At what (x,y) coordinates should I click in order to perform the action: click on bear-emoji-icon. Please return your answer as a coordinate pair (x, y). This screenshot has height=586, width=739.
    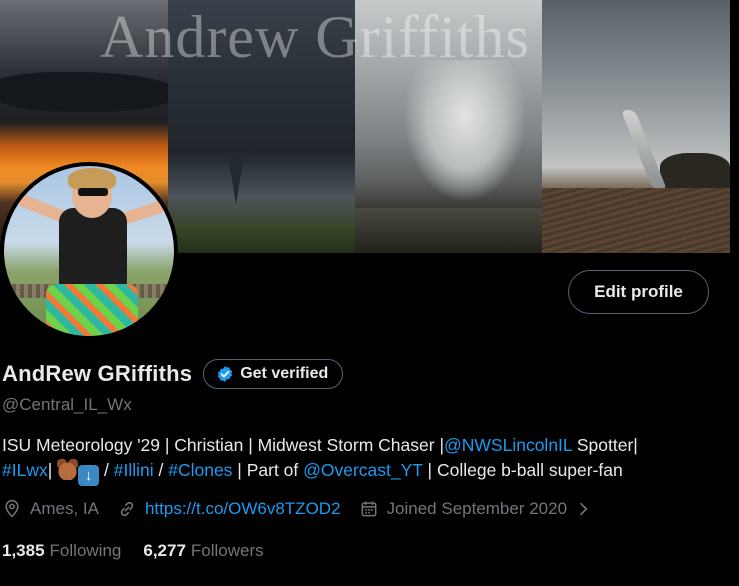
    Looking at the image, I should click on (68, 469).